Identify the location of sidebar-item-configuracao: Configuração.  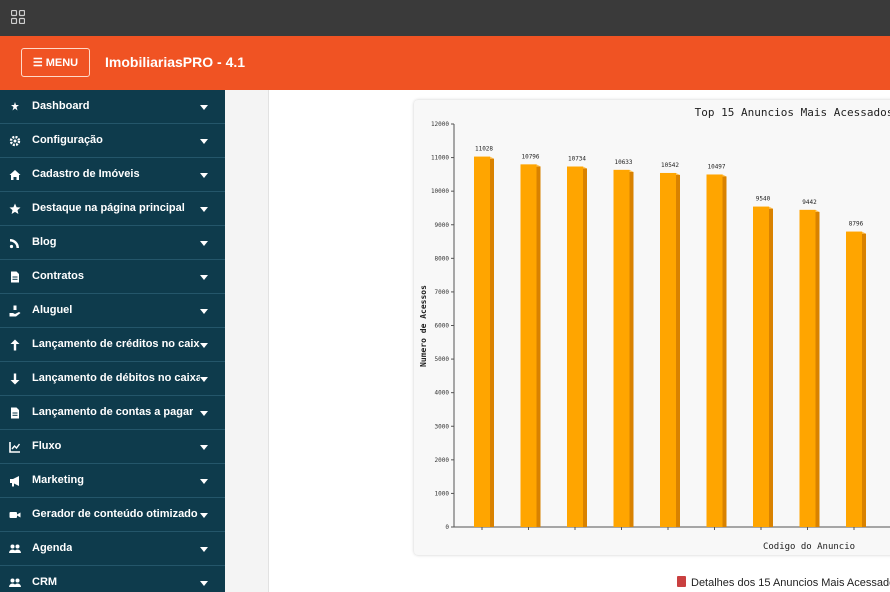
(112, 141).